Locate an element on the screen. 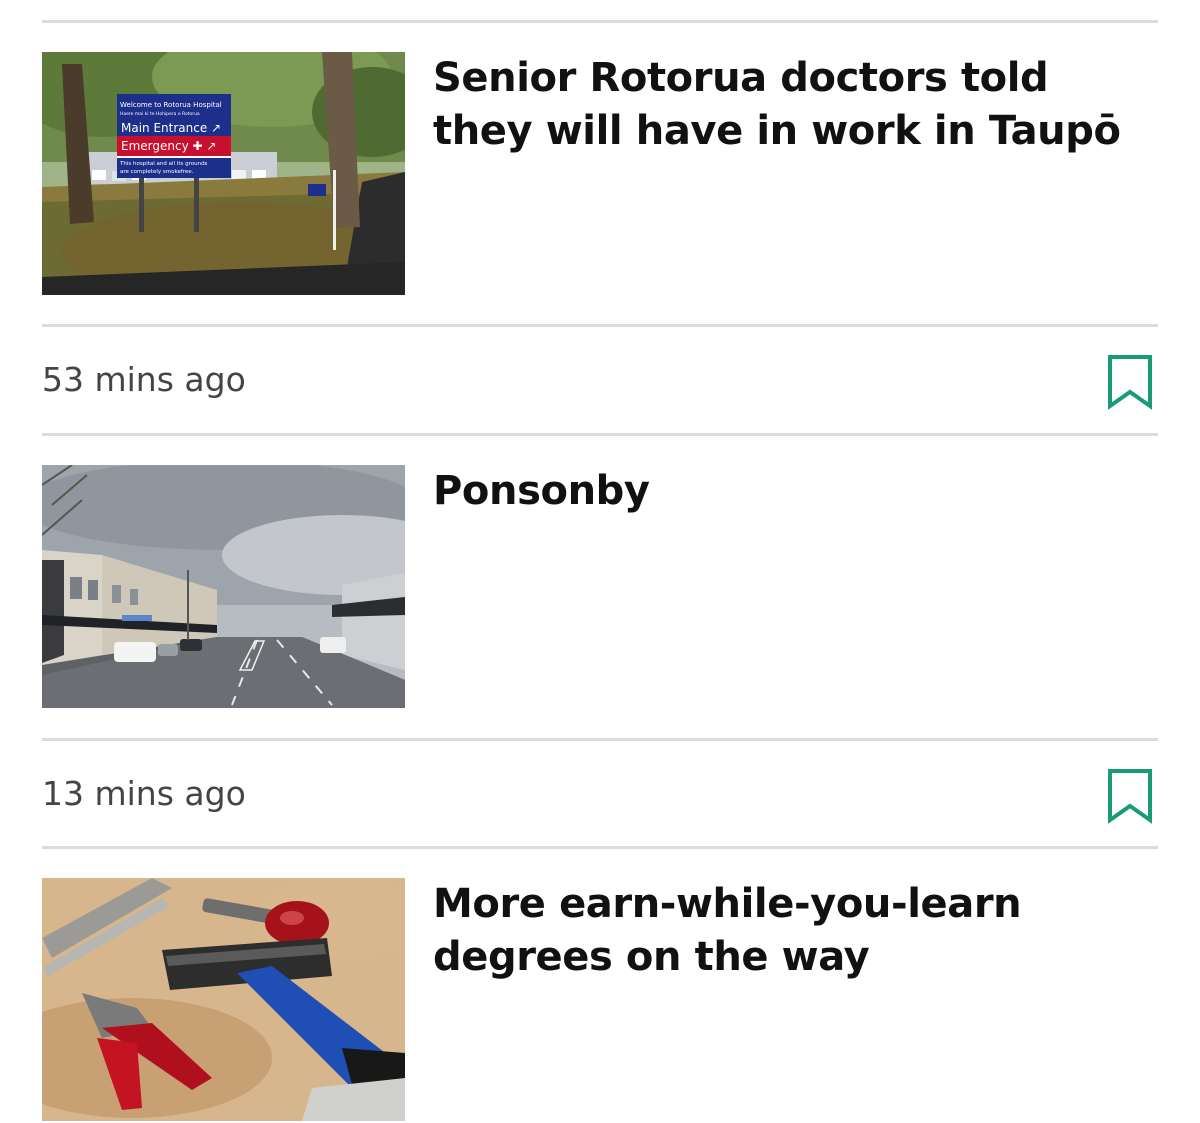 Image resolution: width=1200 pixels, height=1123 pixels. svg-text: Emergency ✚ ↗ is located at coordinates (168, 146).